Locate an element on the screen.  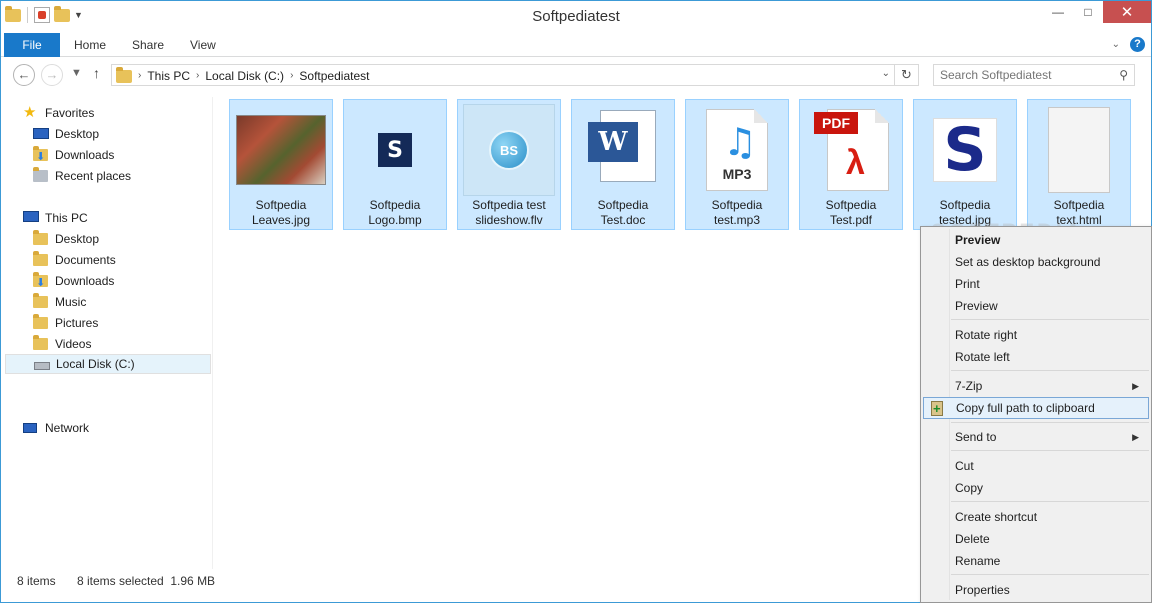
nav-favorites-desktop: Desktop is located at coordinates (66, 134).